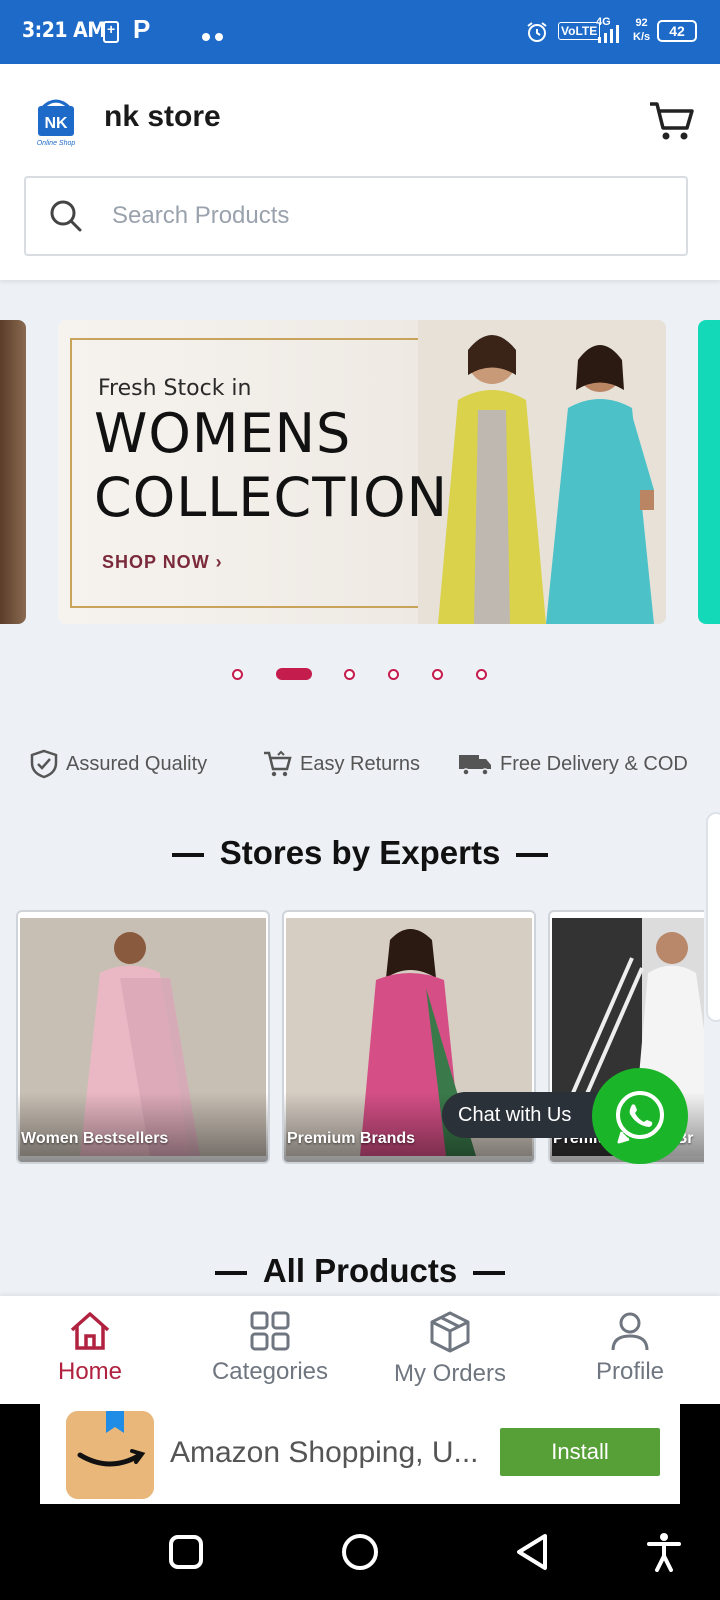 The image size is (720, 1600). What do you see at coordinates (216, 34) in the screenshot?
I see `more-notifications-icon` at bounding box center [216, 34].